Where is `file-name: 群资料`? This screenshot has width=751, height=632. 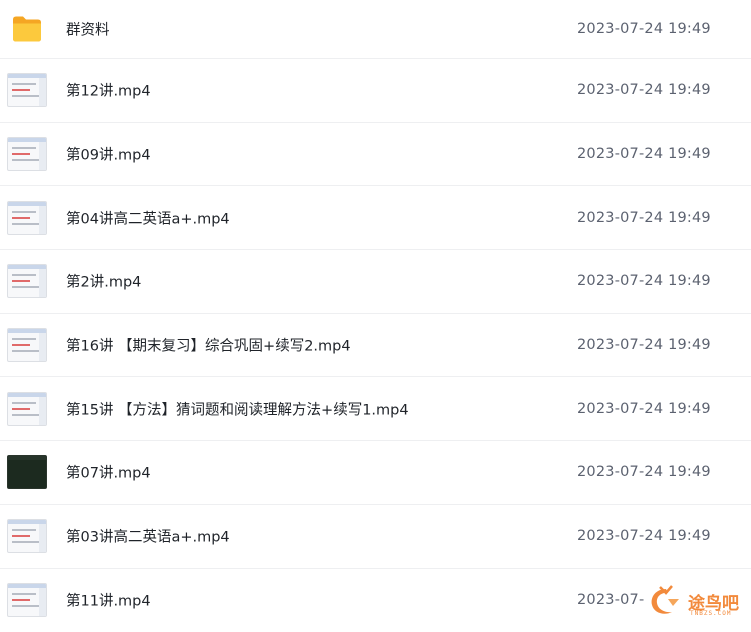
file-name: 群资料 is located at coordinates (88, 29).